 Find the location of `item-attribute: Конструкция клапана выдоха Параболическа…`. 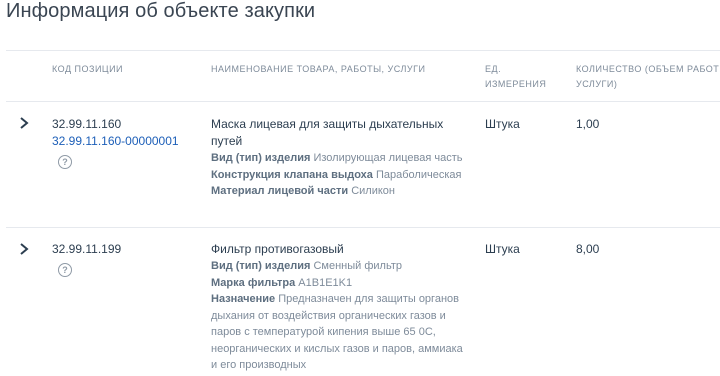

item-attribute: Конструкция клапана выдоха Параболическа… is located at coordinates (341, 175).